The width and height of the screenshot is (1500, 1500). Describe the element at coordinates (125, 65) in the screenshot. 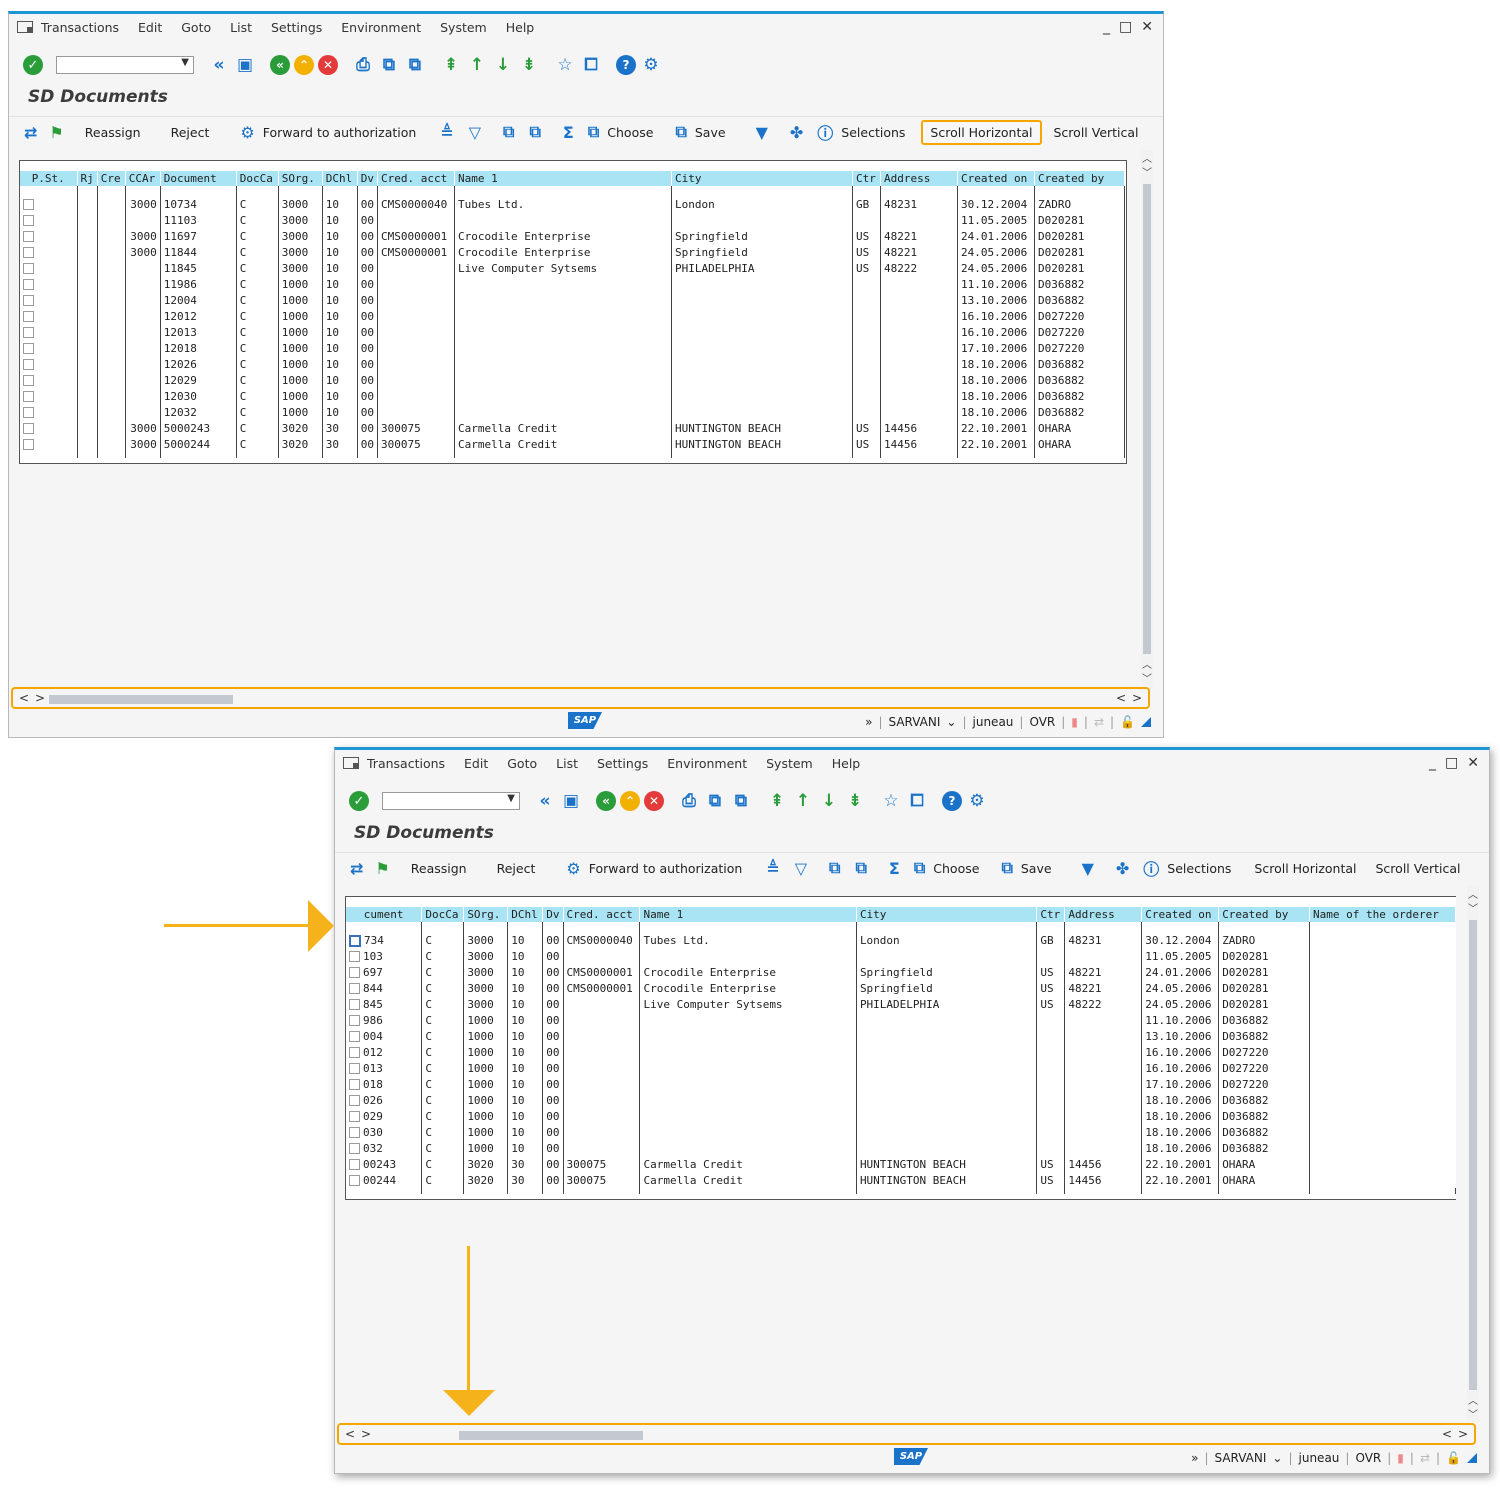

I see `command-field: ▼` at that location.